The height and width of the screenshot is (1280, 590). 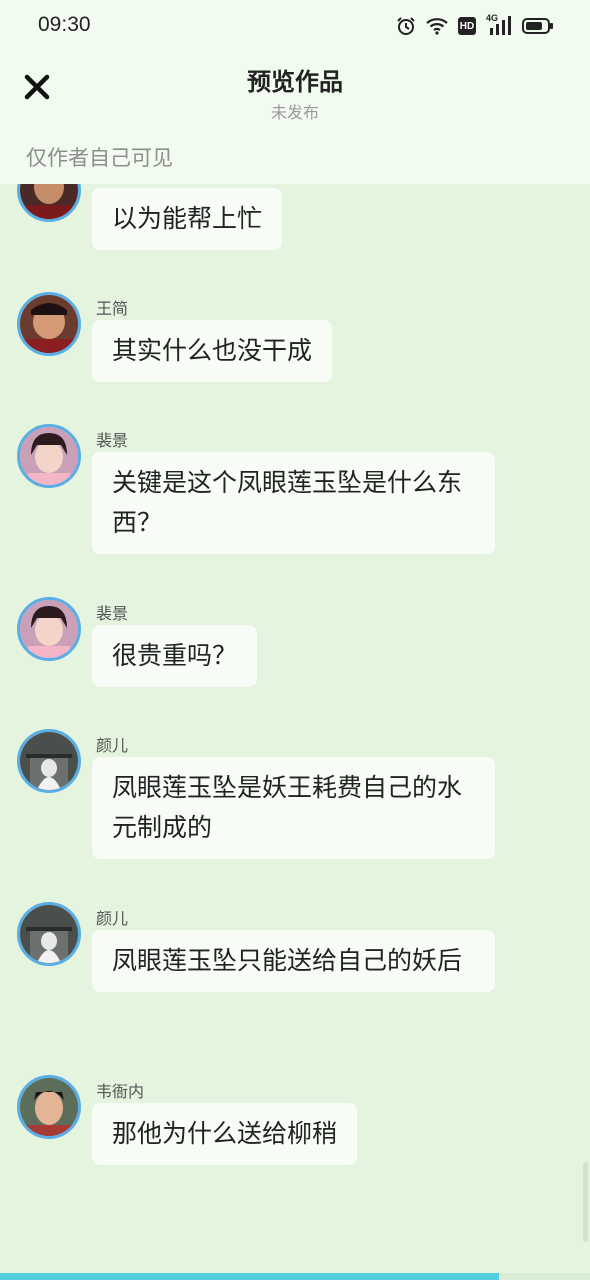 I want to click on message-bubble: 其实什么也没干成, so click(x=212, y=351).